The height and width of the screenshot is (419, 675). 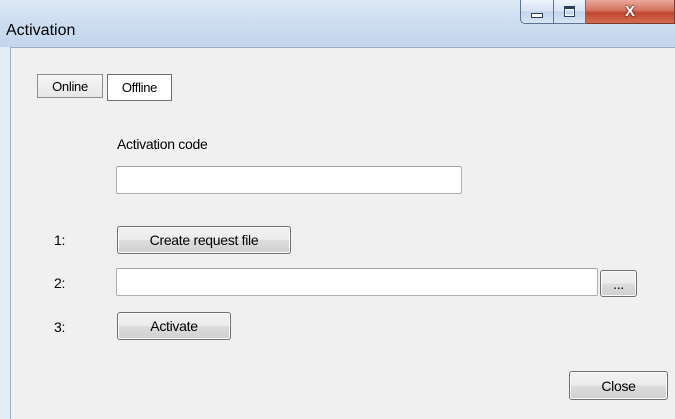 What do you see at coordinates (337, 23) in the screenshot?
I see `title-bar: Activation X` at bounding box center [337, 23].